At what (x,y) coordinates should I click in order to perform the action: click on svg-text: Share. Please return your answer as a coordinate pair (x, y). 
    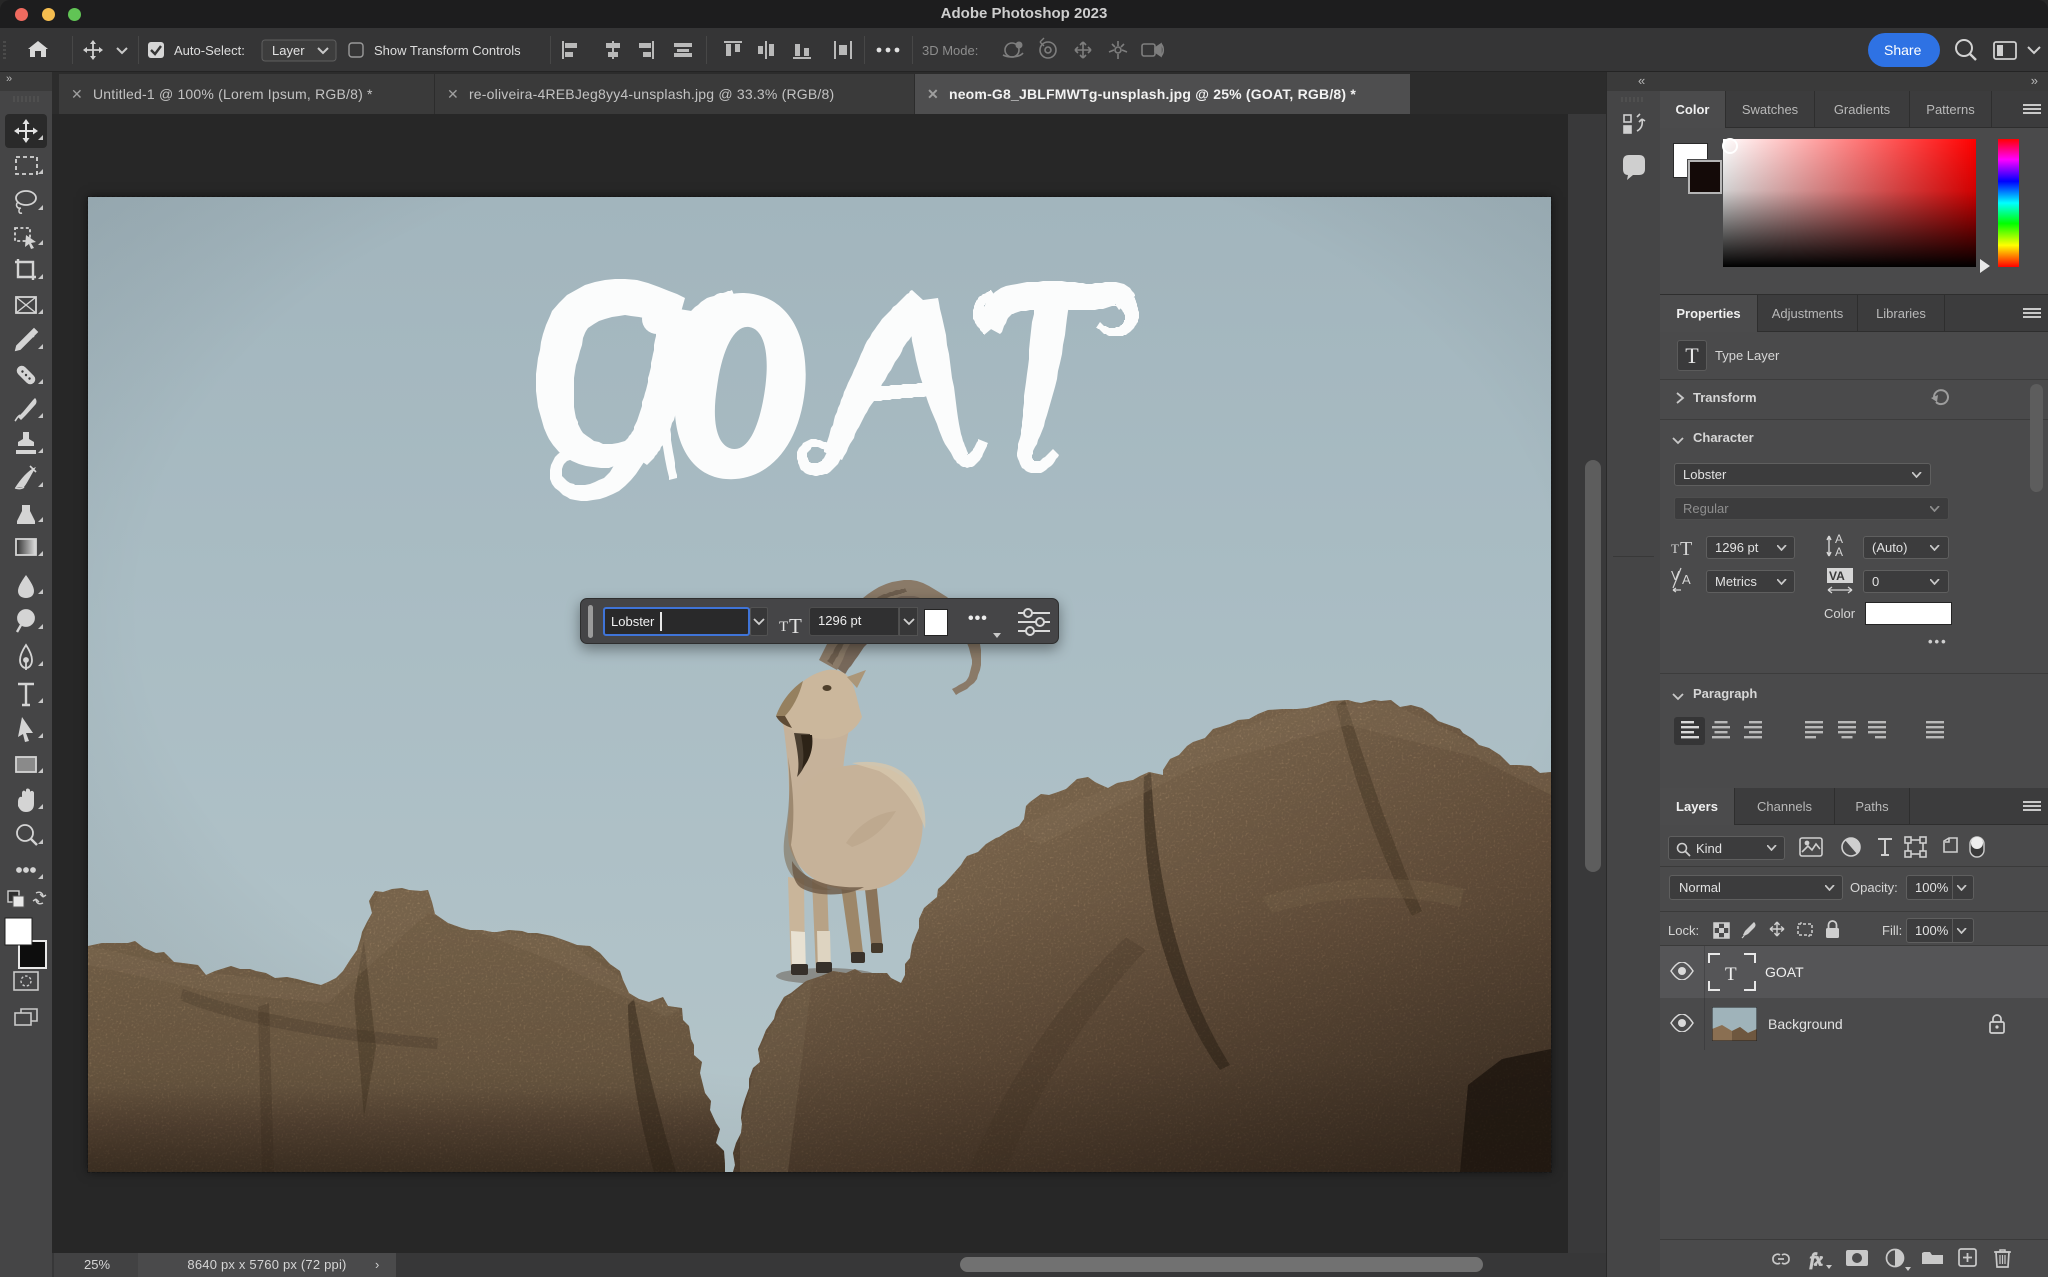
    Looking at the image, I should click on (1903, 50).